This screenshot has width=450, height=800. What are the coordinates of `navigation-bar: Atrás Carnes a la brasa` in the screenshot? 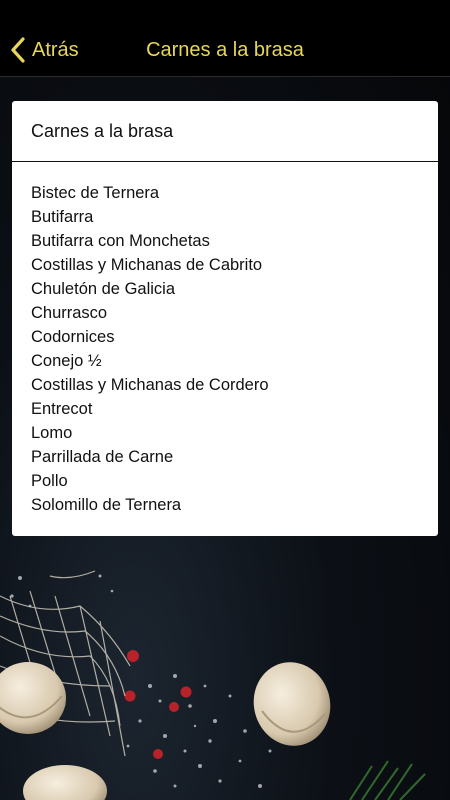 It's located at (225, 38).